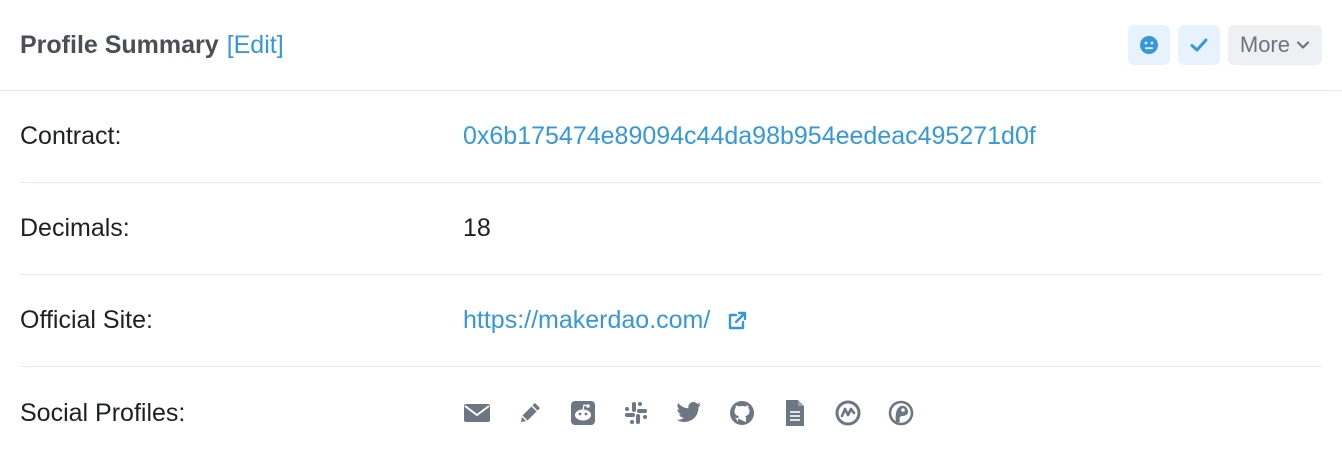 This screenshot has height=476, width=1342. Describe the element at coordinates (1303, 45) in the screenshot. I see `chevron-down-icon` at that location.